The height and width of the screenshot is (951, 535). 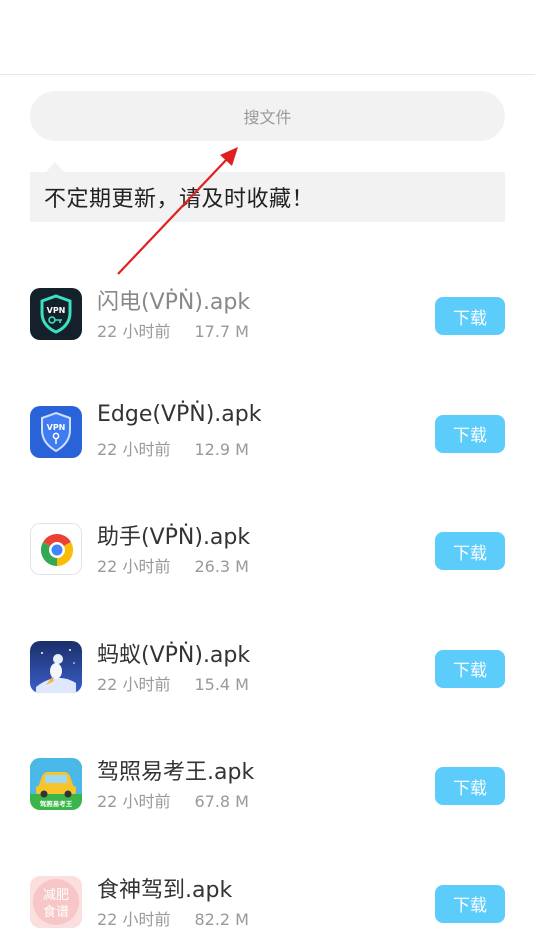 What do you see at coordinates (267, 315) in the screenshot?
I see `list-item: VPN 闪电(VṖṄ).apk 22 小时前 17.7 M 下载` at bounding box center [267, 315].